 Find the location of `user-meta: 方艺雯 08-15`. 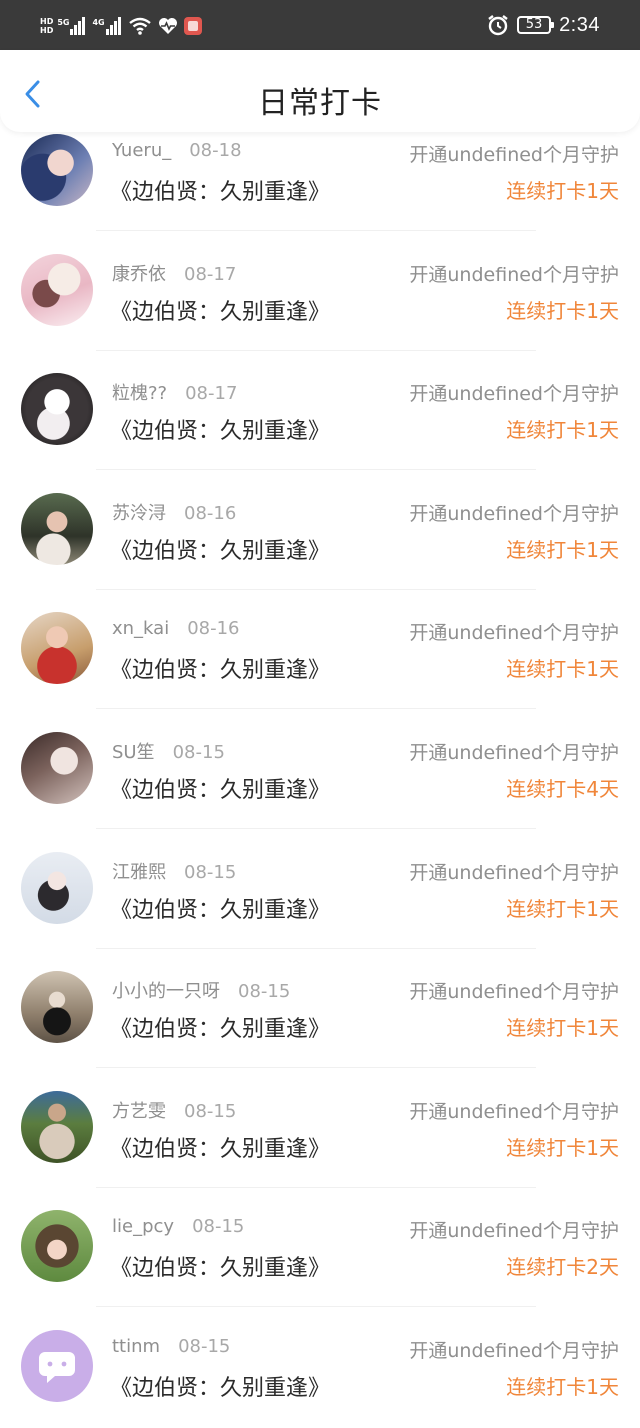

user-meta: 方艺雯 08-15 is located at coordinates (174, 1110).